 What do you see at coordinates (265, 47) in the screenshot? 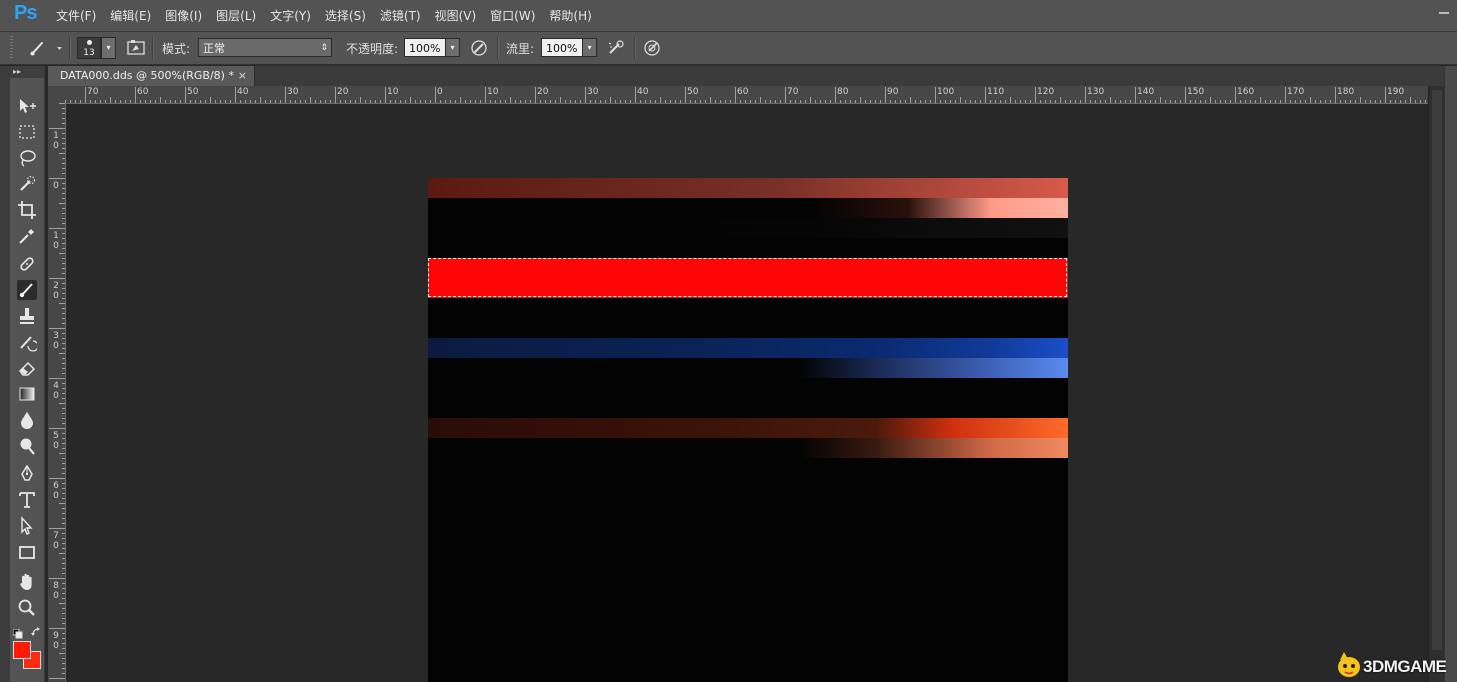
I see `mode-select: 正常 ⇕` at bounding box center [265, 47].